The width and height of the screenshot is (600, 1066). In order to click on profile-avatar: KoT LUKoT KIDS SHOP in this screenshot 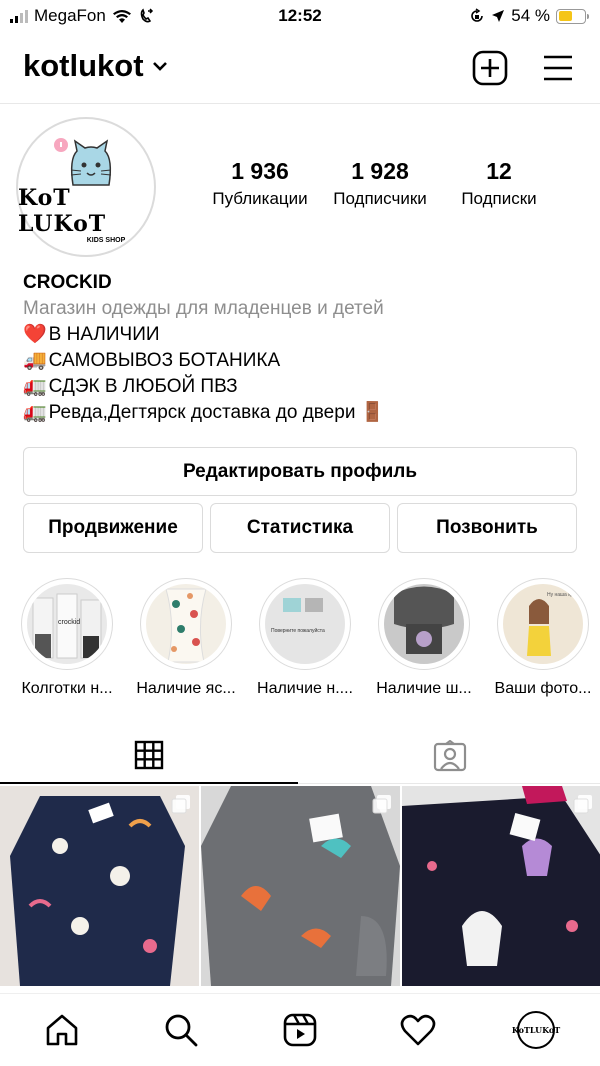, I will do `click(86, 187)`.